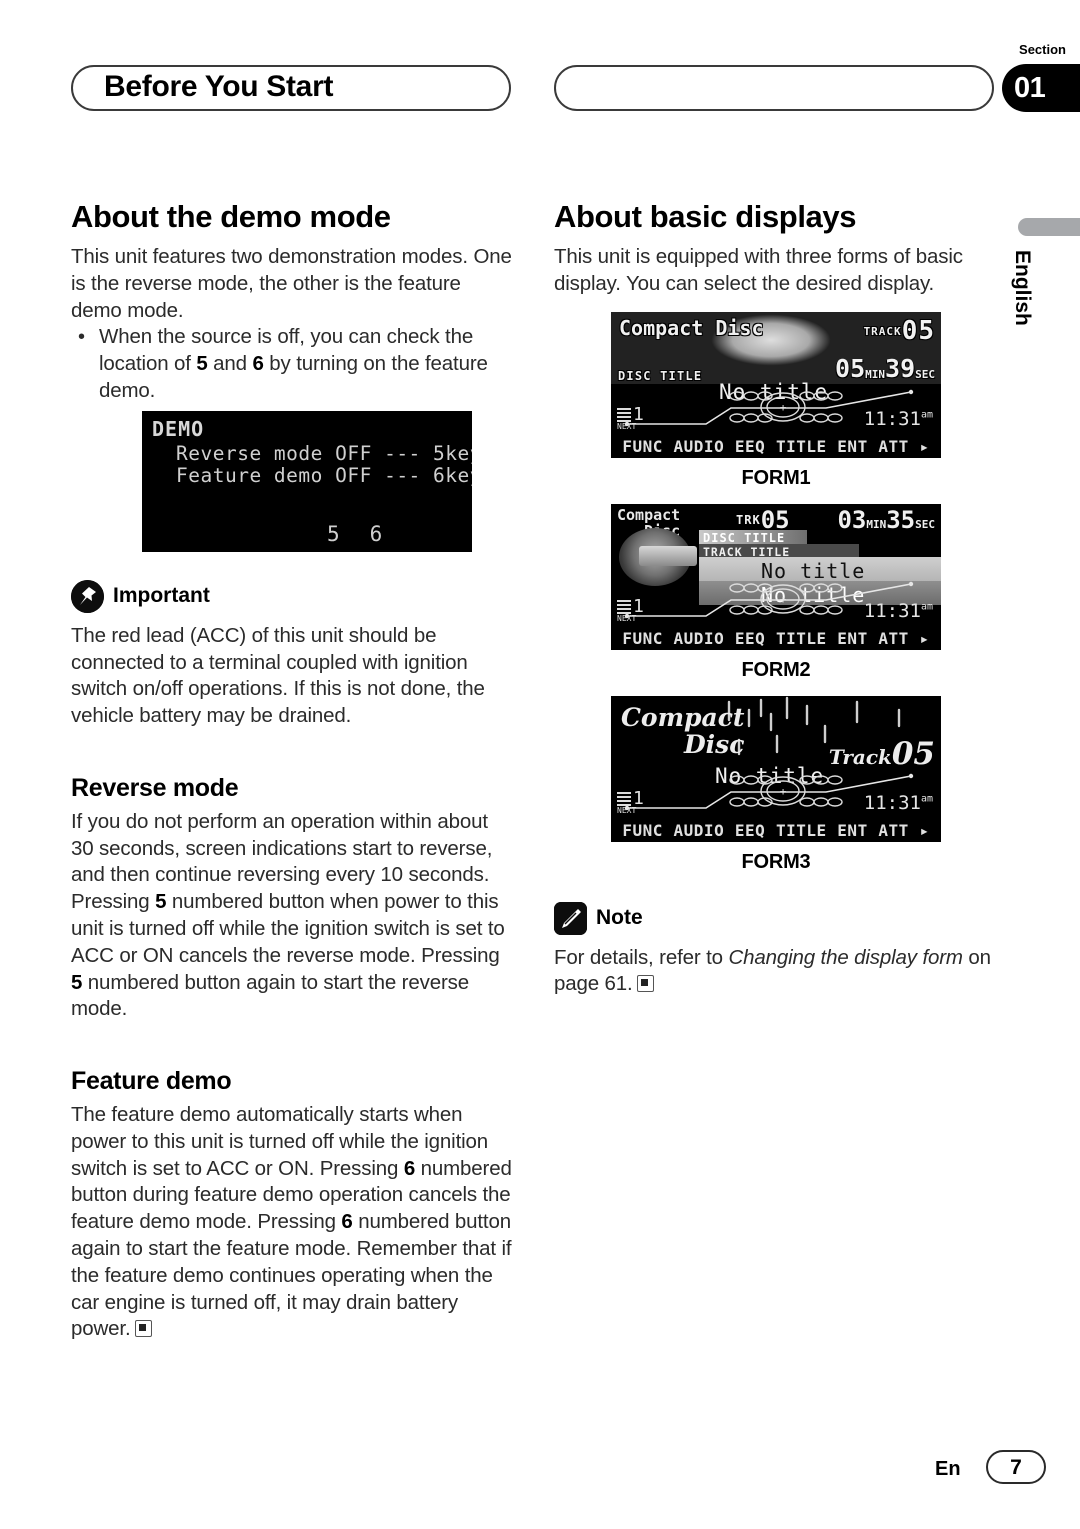 This screenshot has width=1080, height=1529. What do you see at coordinates (231, 216) in the screenshot?
I see `left-heading: About the demo mode` at bounding box center [231, 216].